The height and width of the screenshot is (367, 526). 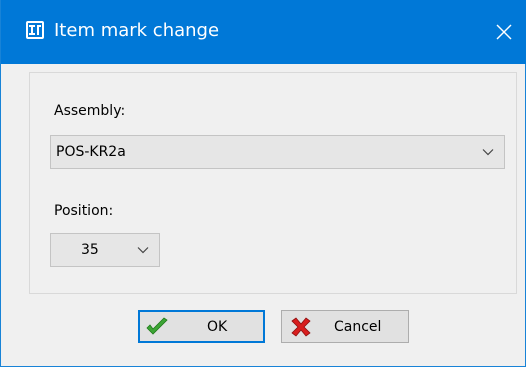 What do you see at coordinates (277, 152) in the screenshot?
I see `assembly-dropdown: POS-KR2a` at bounding box center [277, 152].